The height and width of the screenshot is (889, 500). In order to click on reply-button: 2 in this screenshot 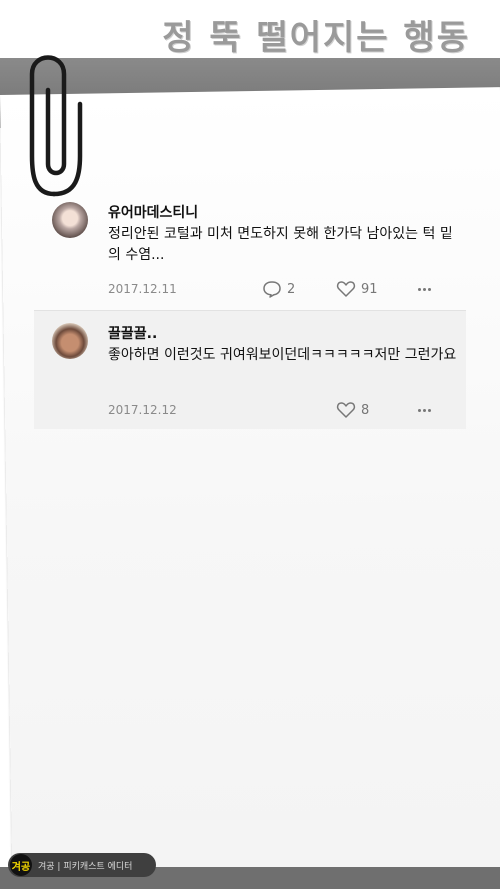, I will do `click(278, 289)`.